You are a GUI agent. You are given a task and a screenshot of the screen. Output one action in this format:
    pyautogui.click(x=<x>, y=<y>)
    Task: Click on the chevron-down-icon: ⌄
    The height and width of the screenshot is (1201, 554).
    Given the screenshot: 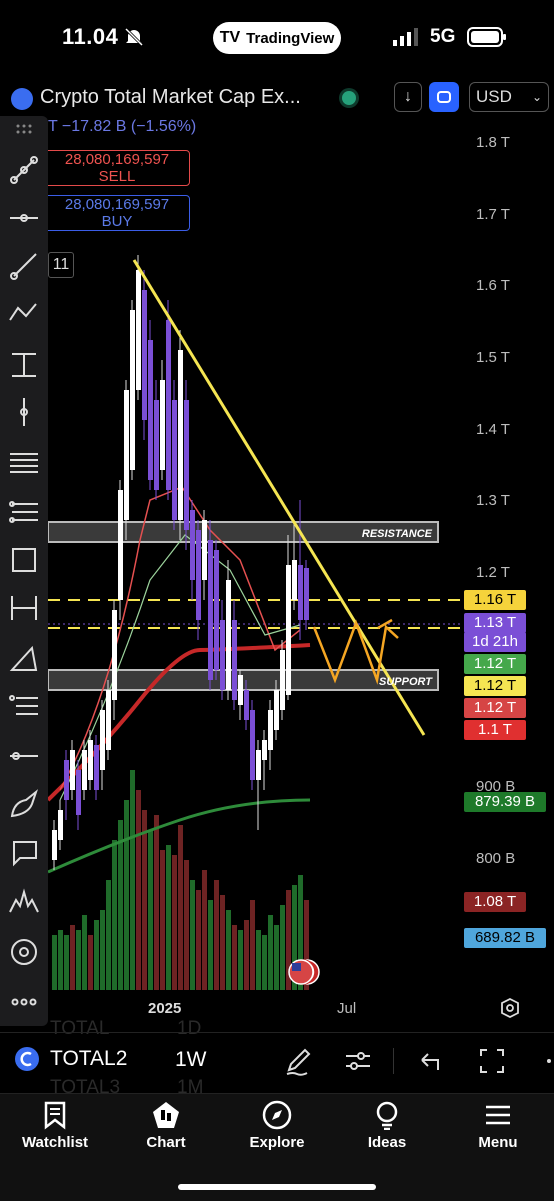 What is the action you would take?
    pyautogui.click(x=536, y=97)
    